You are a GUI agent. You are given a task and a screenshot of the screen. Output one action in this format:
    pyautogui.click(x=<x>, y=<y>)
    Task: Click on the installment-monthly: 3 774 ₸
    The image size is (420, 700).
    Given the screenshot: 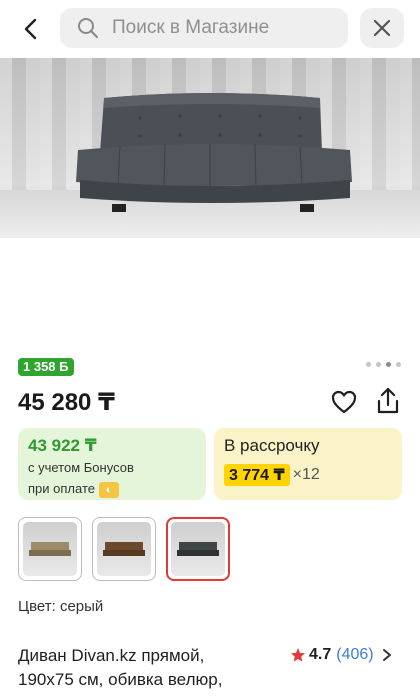 What is the action you would take?
    pyautogui.click(x=257, y=475)
    